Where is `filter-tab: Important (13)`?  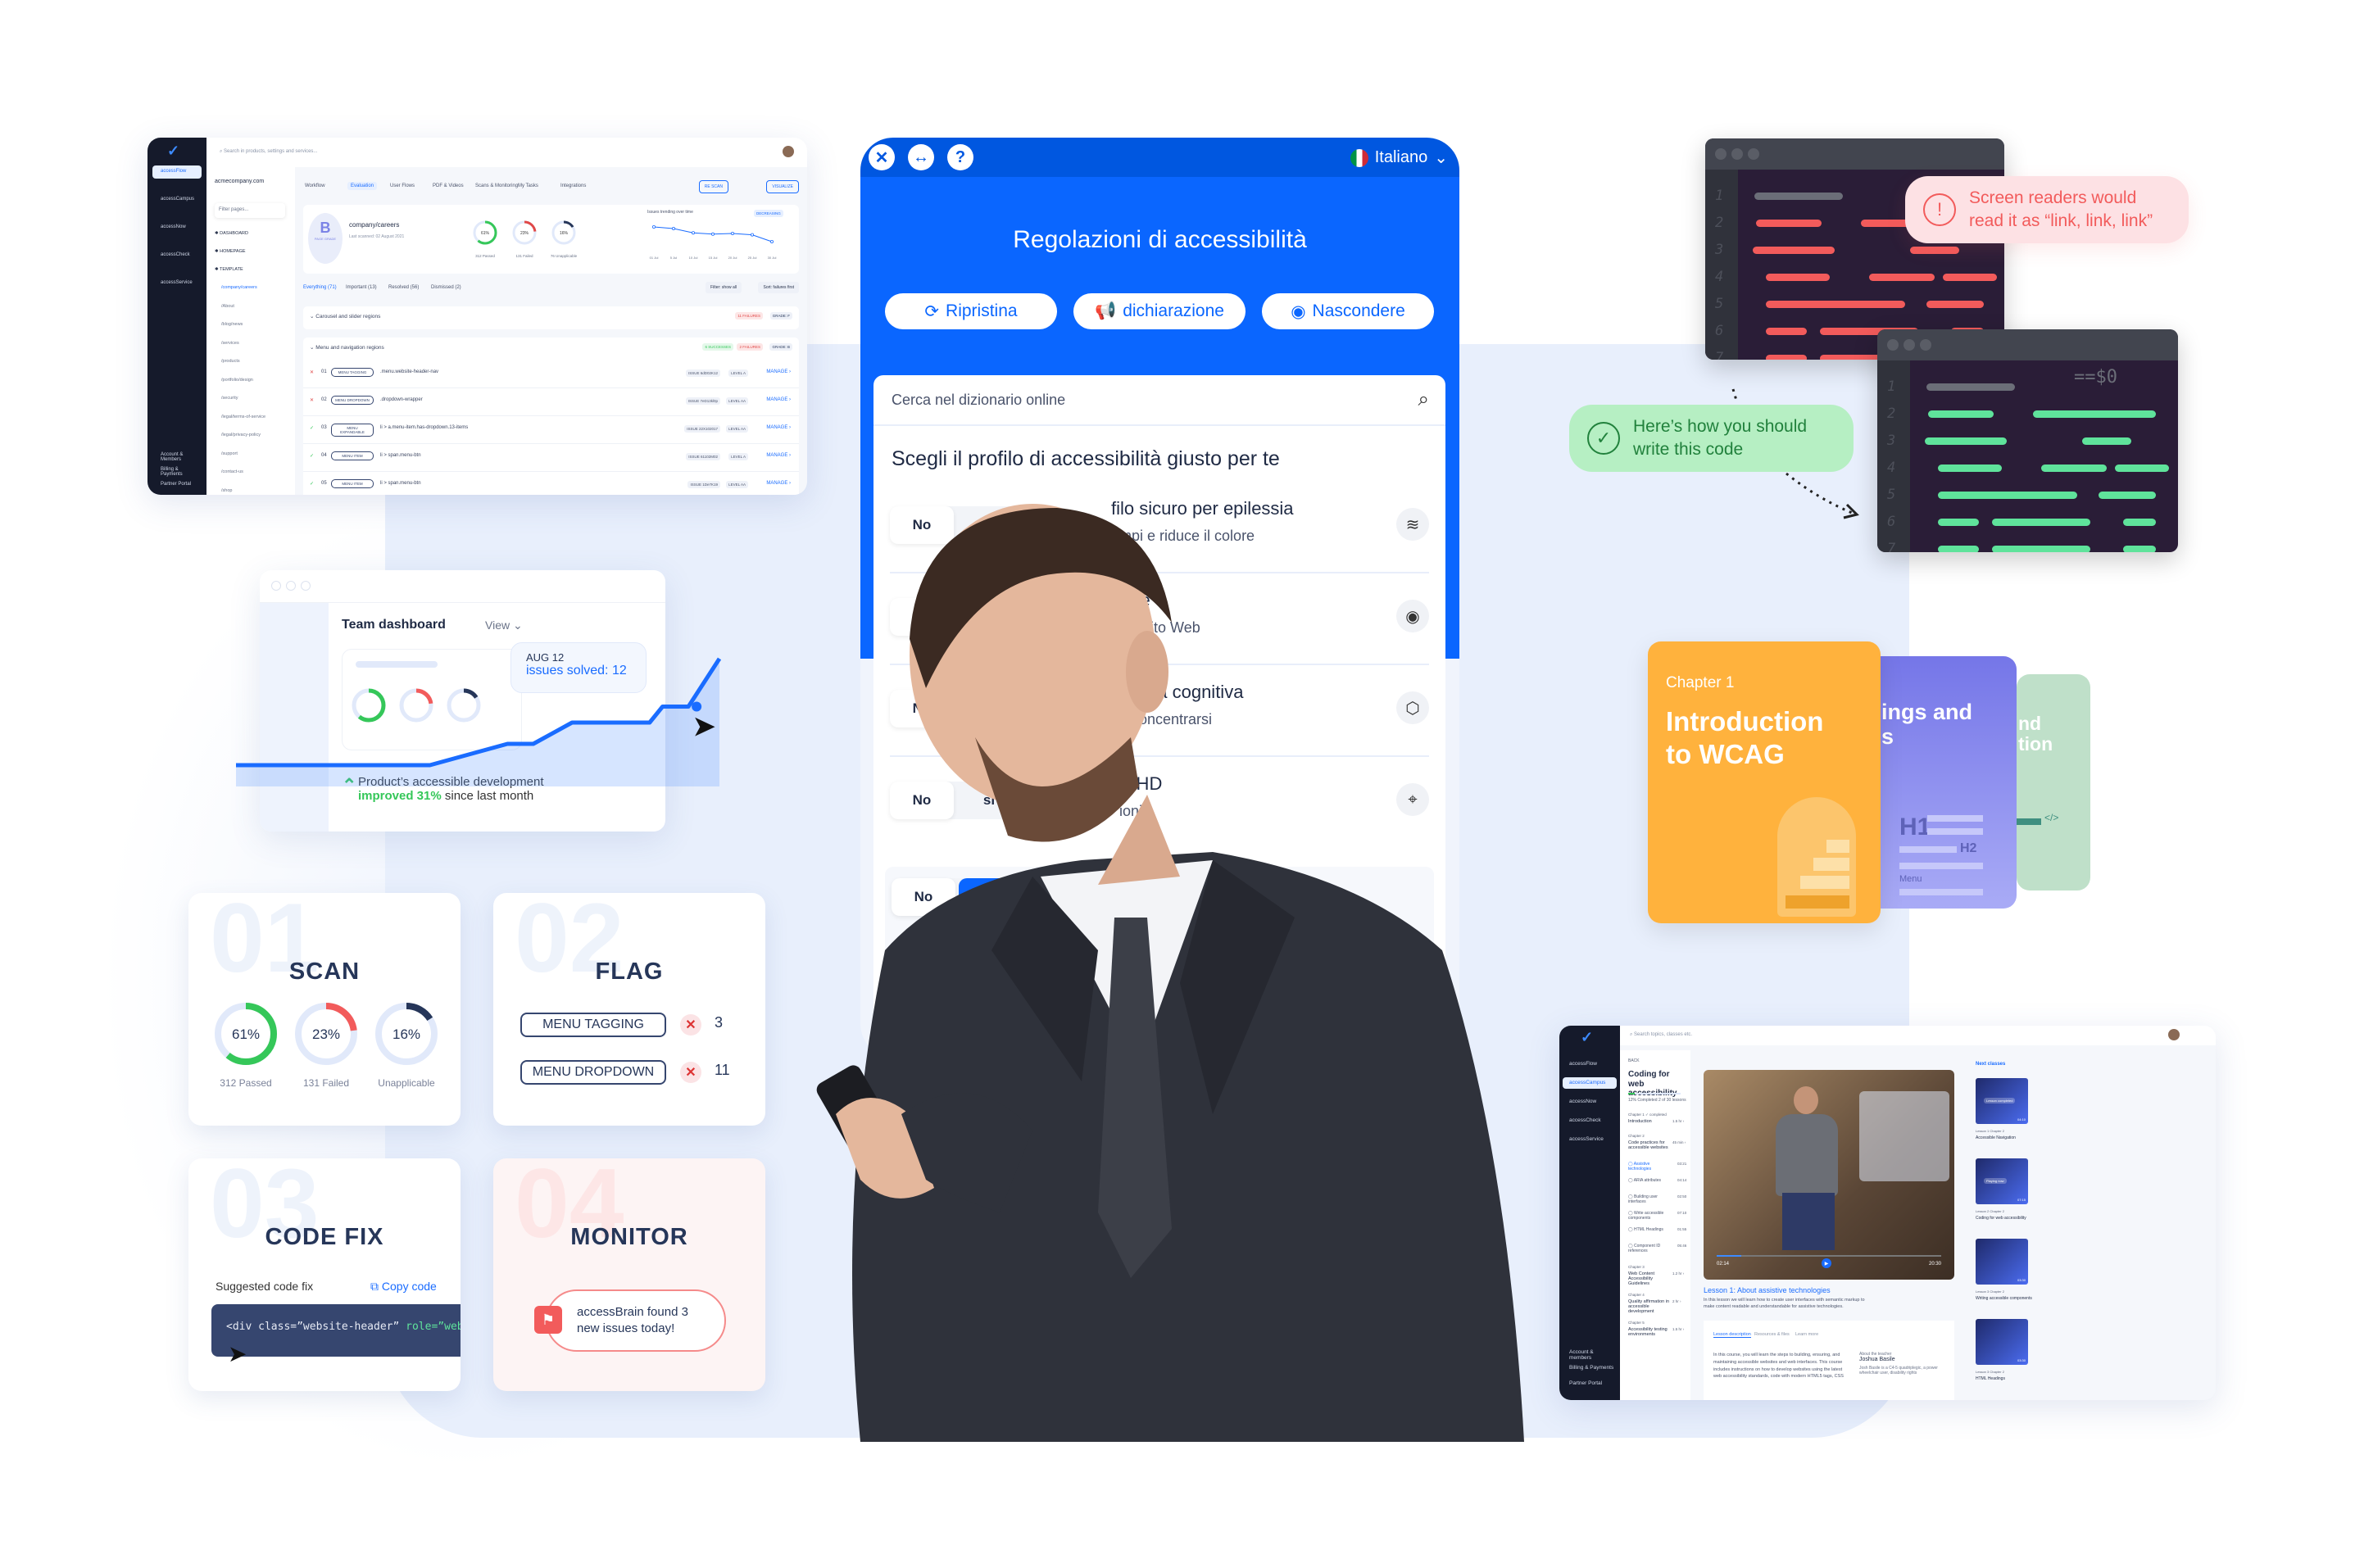 filter-tab: Important (13) is located at coordinates (361, 287).